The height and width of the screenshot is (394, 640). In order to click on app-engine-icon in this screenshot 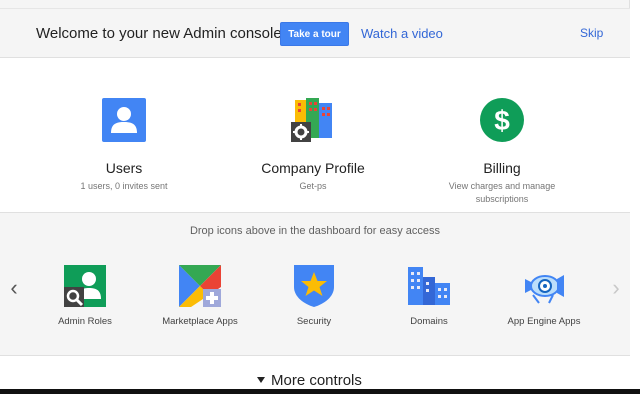, I will do `click(544, 289)`.